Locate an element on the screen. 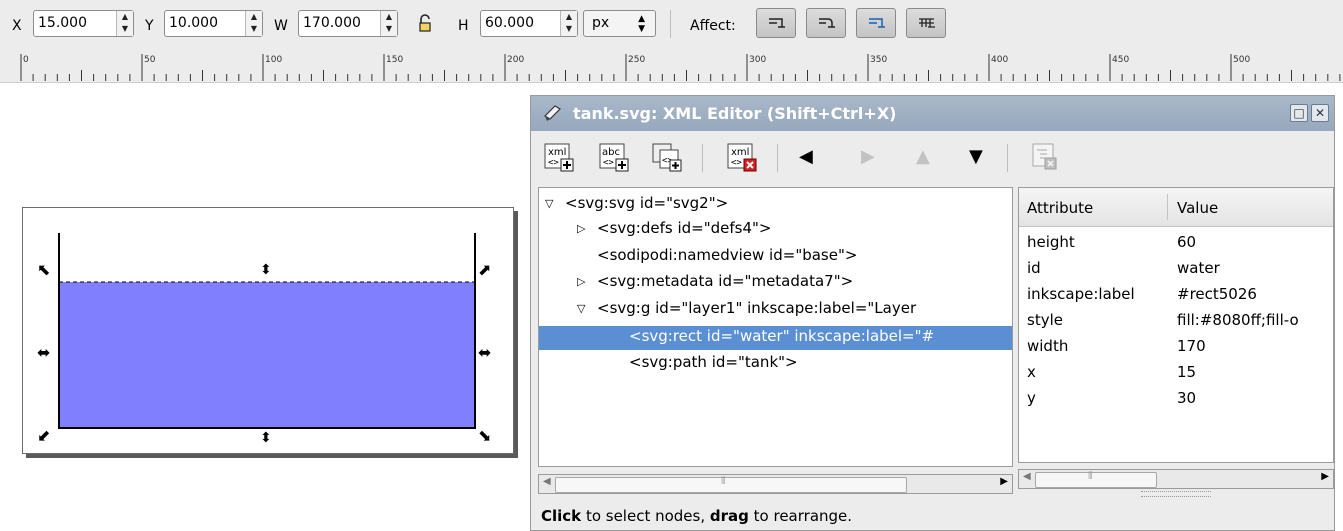 The width and height of the screenshot is (1343, 531). affect-patterns-button is located at coordinates (926, 23).